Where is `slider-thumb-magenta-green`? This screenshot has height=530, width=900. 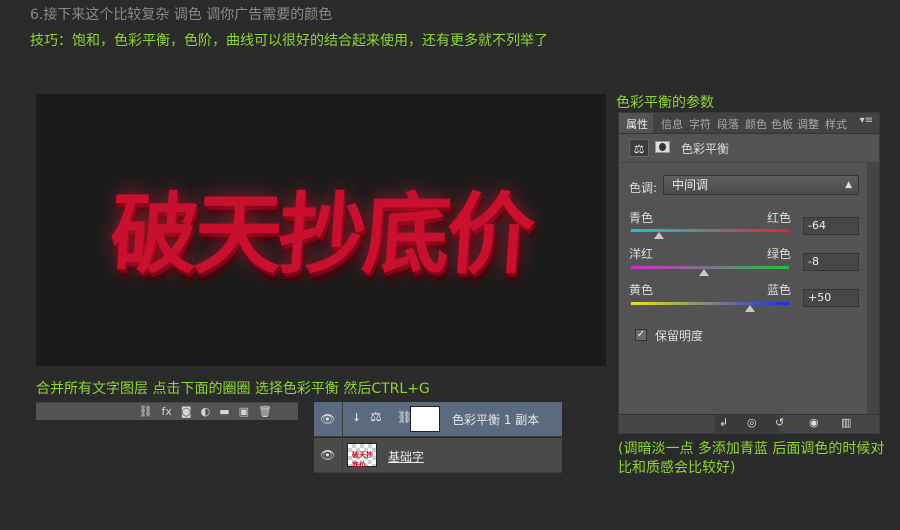 slider-thumb-magenta-green is located at coordinates (703, 272).